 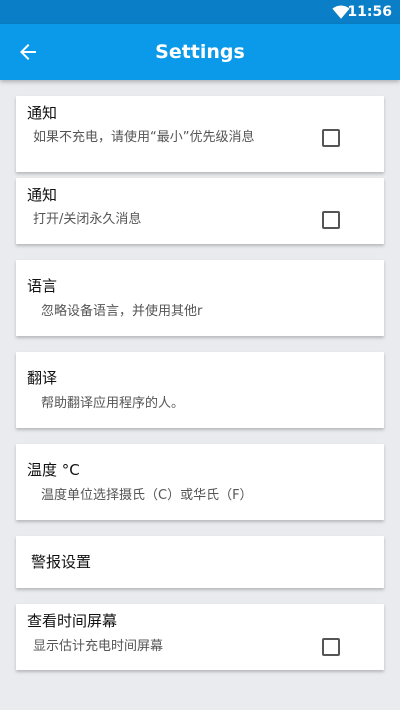 I want to click on persistent-notification-checkbox, so click(x=331, y=220).